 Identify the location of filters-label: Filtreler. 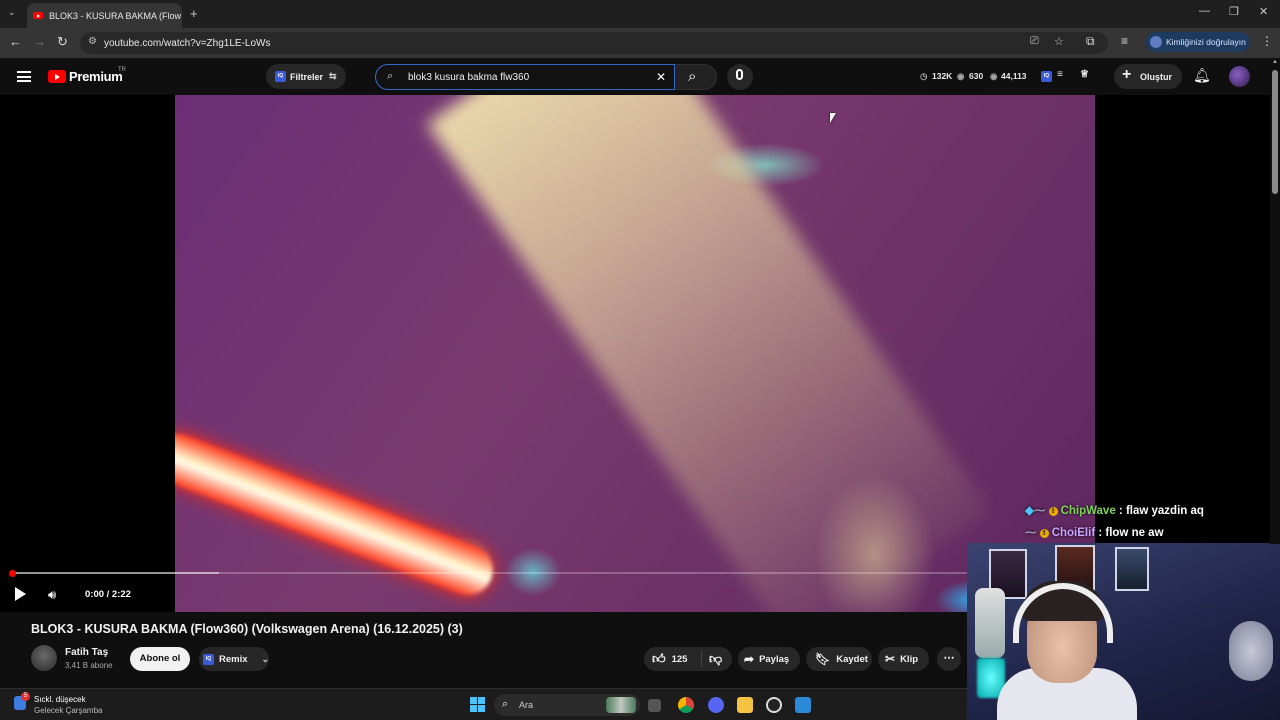
(307, 76).